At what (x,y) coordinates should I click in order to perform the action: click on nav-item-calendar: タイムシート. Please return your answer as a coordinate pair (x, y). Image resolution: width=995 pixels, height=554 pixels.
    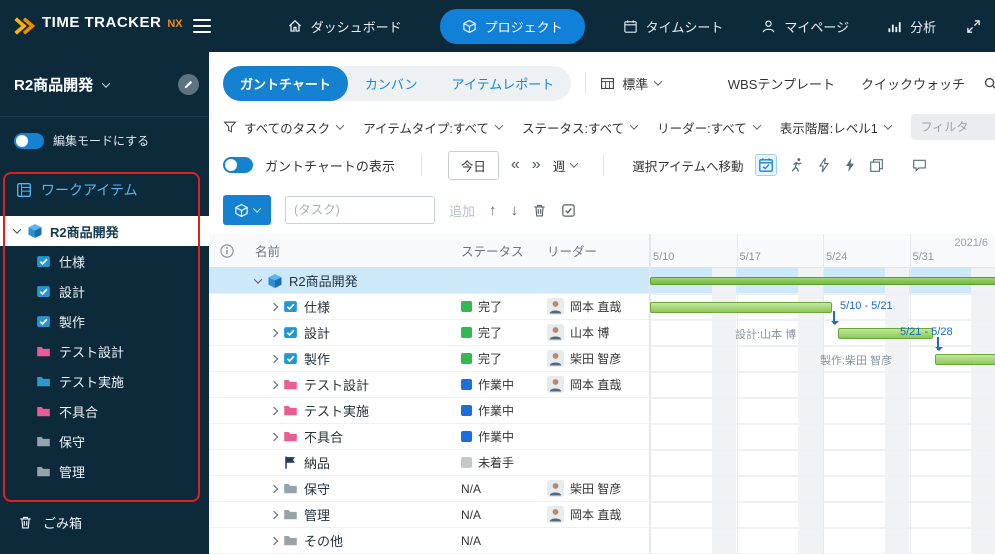
    Looking at the image, I should click on (673, 26).